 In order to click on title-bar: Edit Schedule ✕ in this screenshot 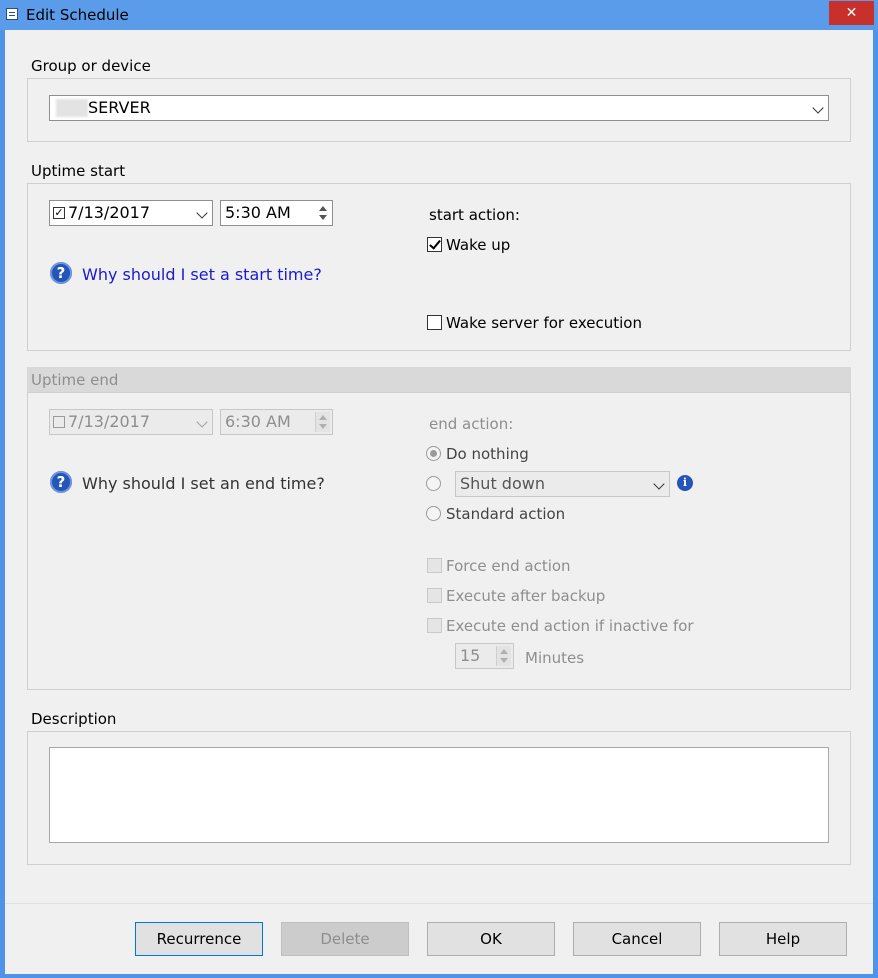, I will do `click(439, 15)`.